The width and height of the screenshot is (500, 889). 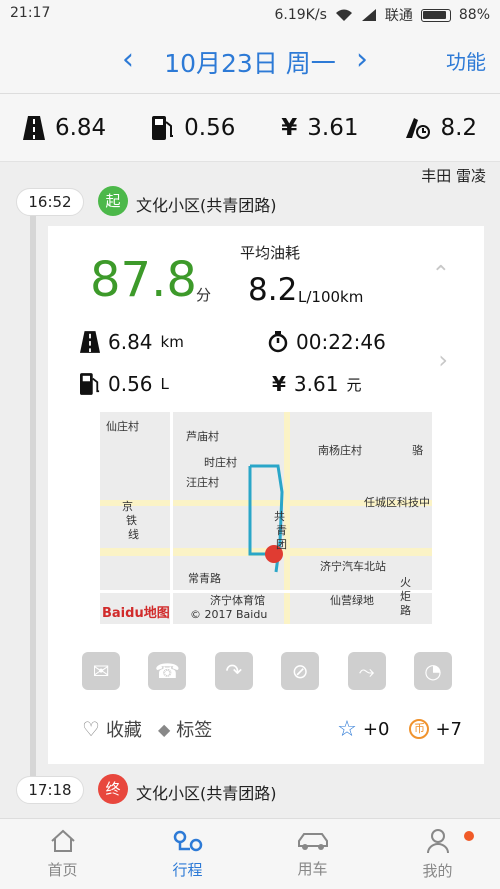 What do you see at coordinates (469, 836) in the screenshot?
I see `notification-dot` at bounding box center [469, 836].